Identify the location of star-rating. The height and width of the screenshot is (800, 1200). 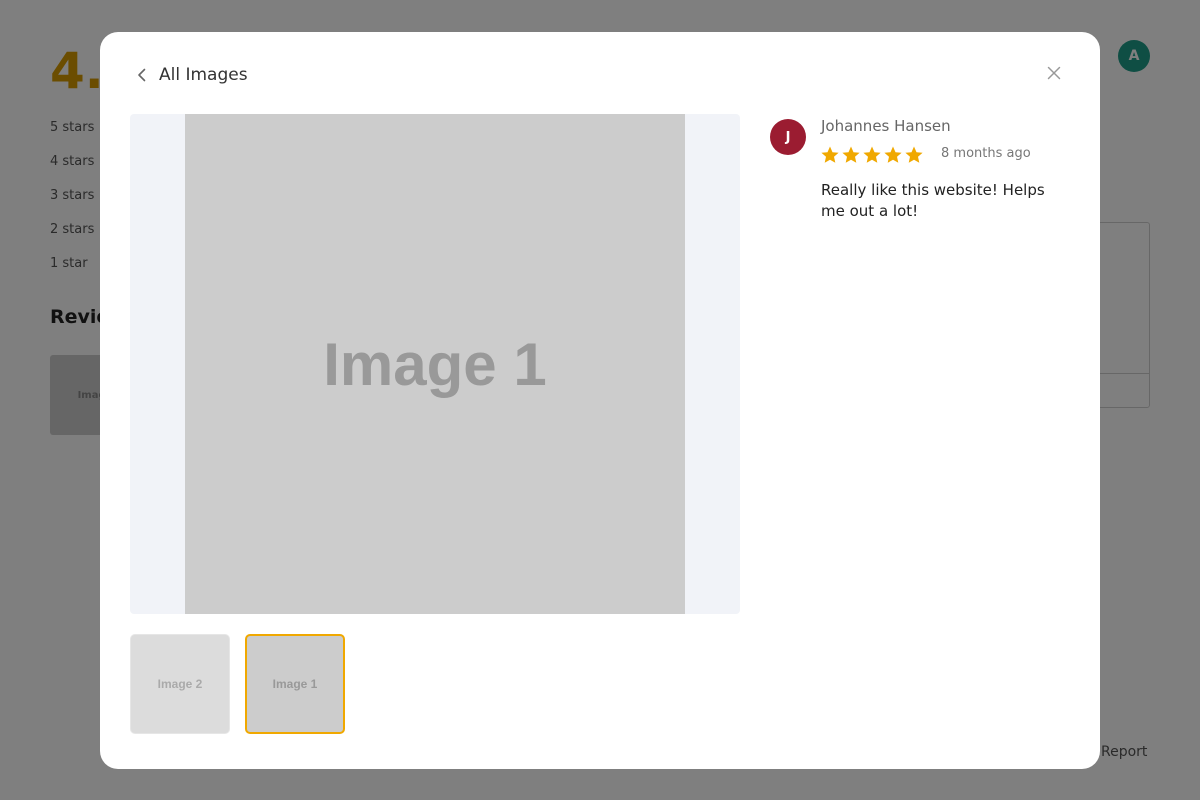
(872, 155).